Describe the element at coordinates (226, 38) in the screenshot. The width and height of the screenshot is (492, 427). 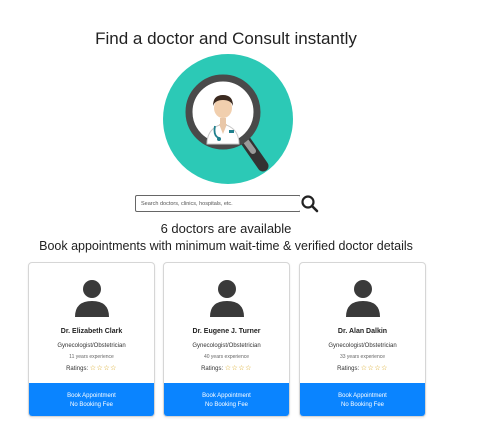
I see `page-title: Find a doctor and Consult instantly` at that location.